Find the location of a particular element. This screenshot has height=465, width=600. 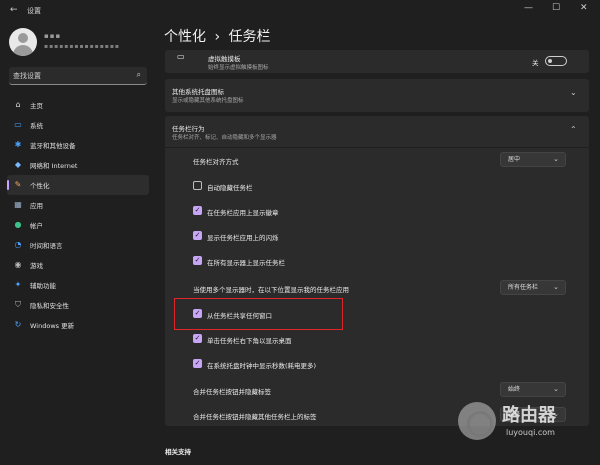

profile-email: ▪▪▪▪▪▪▪▪▪▪▪▪▪▪▪ is located at coordinates (82, 46).